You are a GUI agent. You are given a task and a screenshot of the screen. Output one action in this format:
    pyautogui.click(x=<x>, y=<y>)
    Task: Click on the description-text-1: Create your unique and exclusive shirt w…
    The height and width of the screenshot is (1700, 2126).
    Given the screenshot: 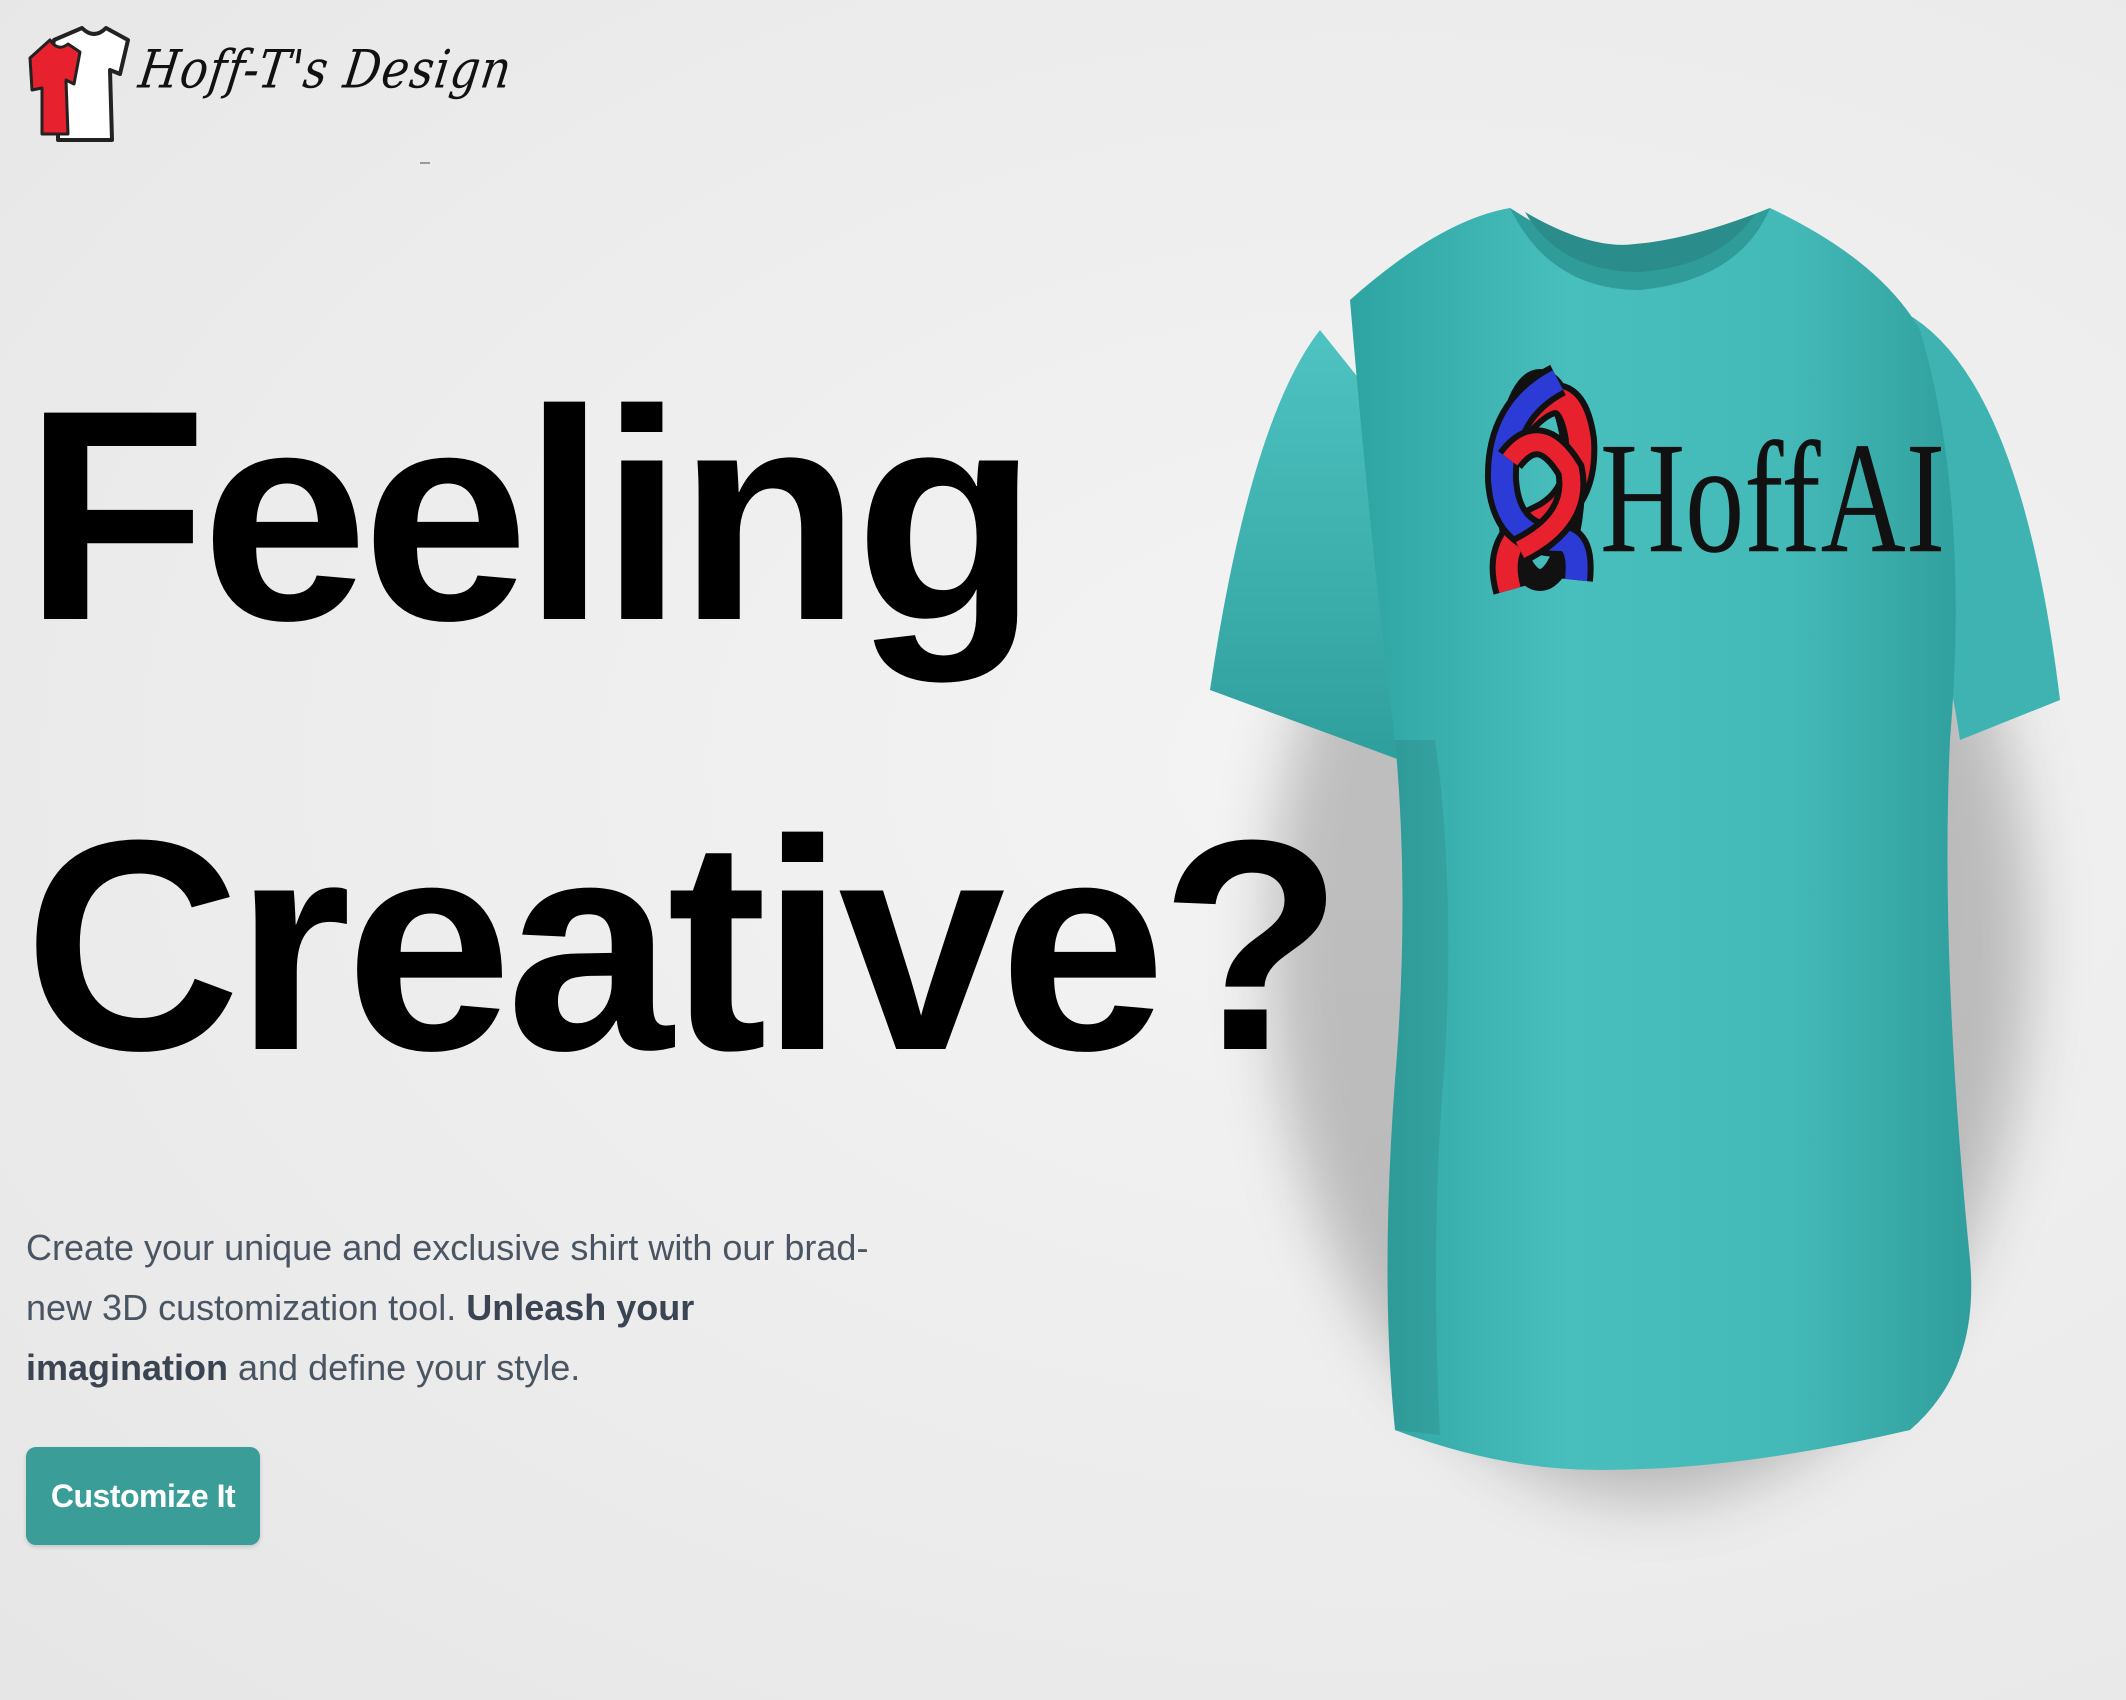 What is the action you would take?
    pyautogui.click(x=447, y=1277)
    